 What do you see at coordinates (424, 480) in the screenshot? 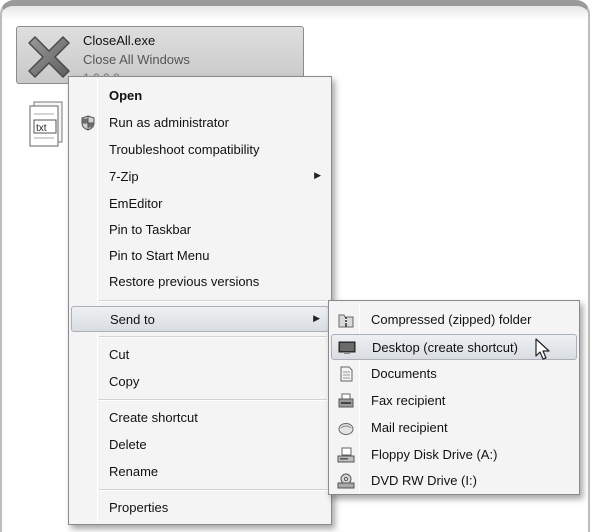
I see `submenu-item-label: DVD RW Drive (I:)` at bounding box center [424, 480].